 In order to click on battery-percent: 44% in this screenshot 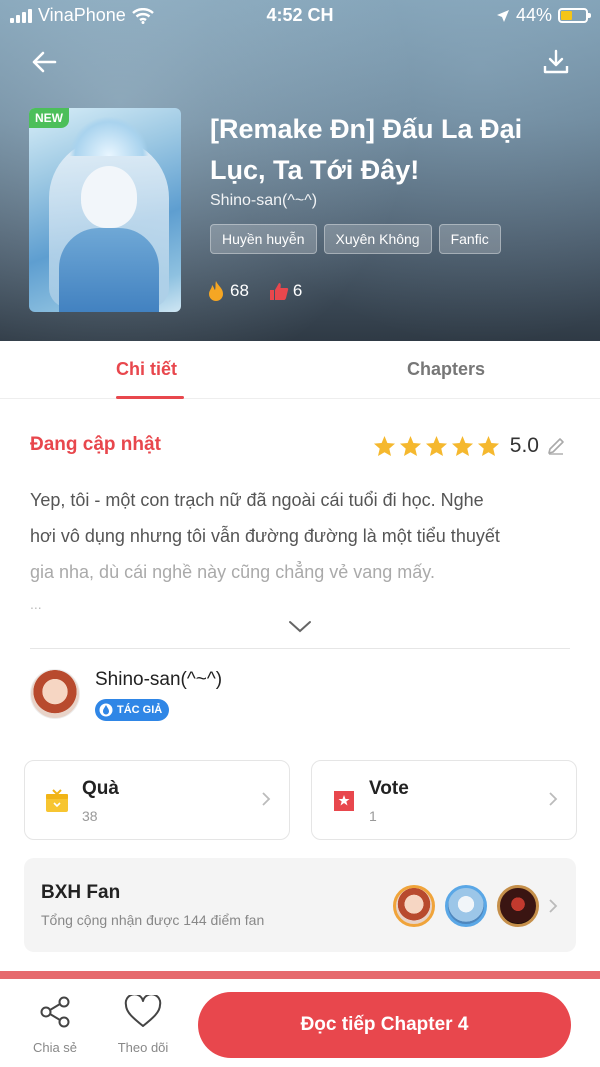, I will do `click(533, 15)`.